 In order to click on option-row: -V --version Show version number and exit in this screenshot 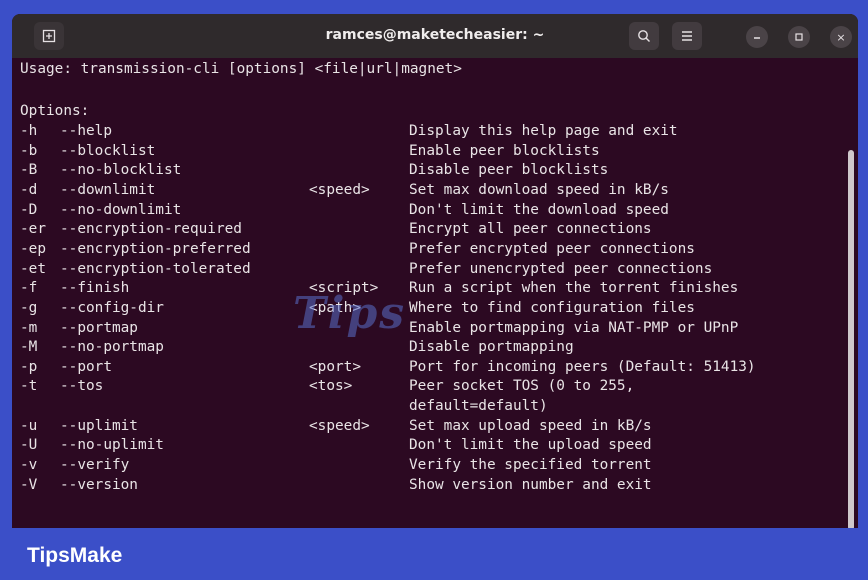, I will do `click(427, 486)`.